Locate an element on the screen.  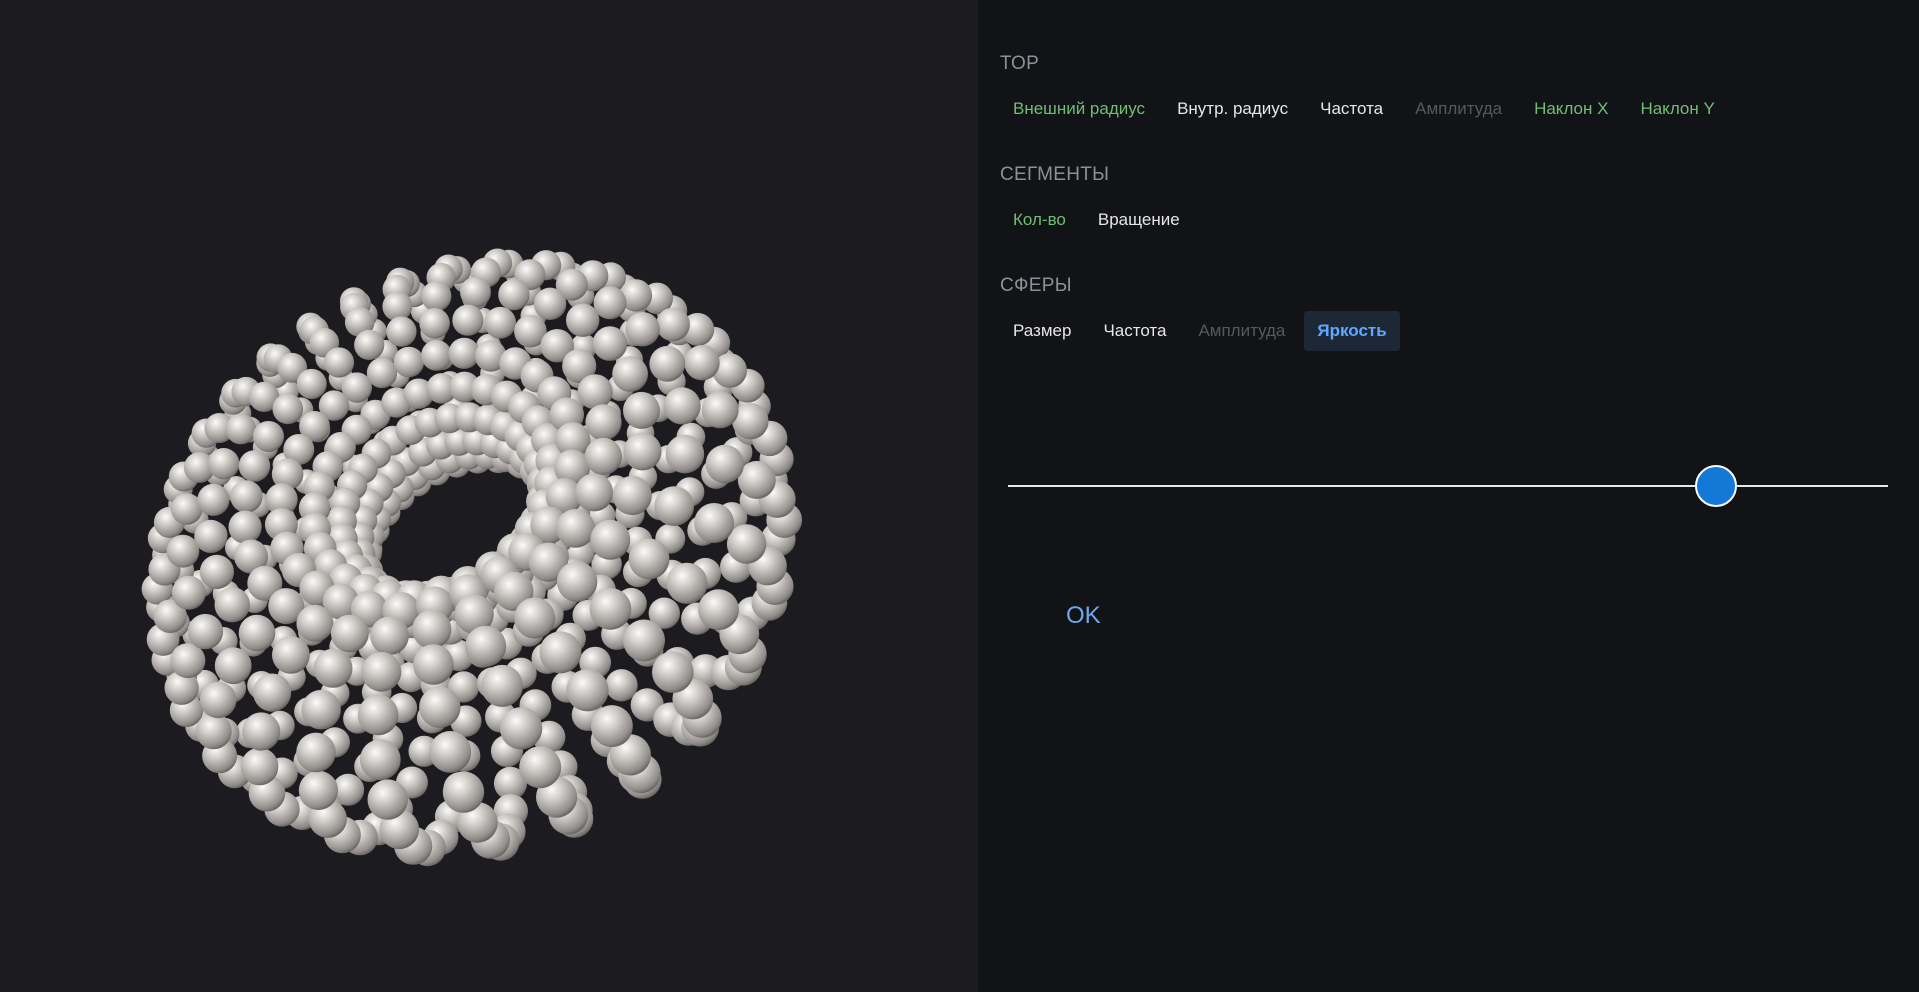
value-slider is located at coordinates (1448, 486).